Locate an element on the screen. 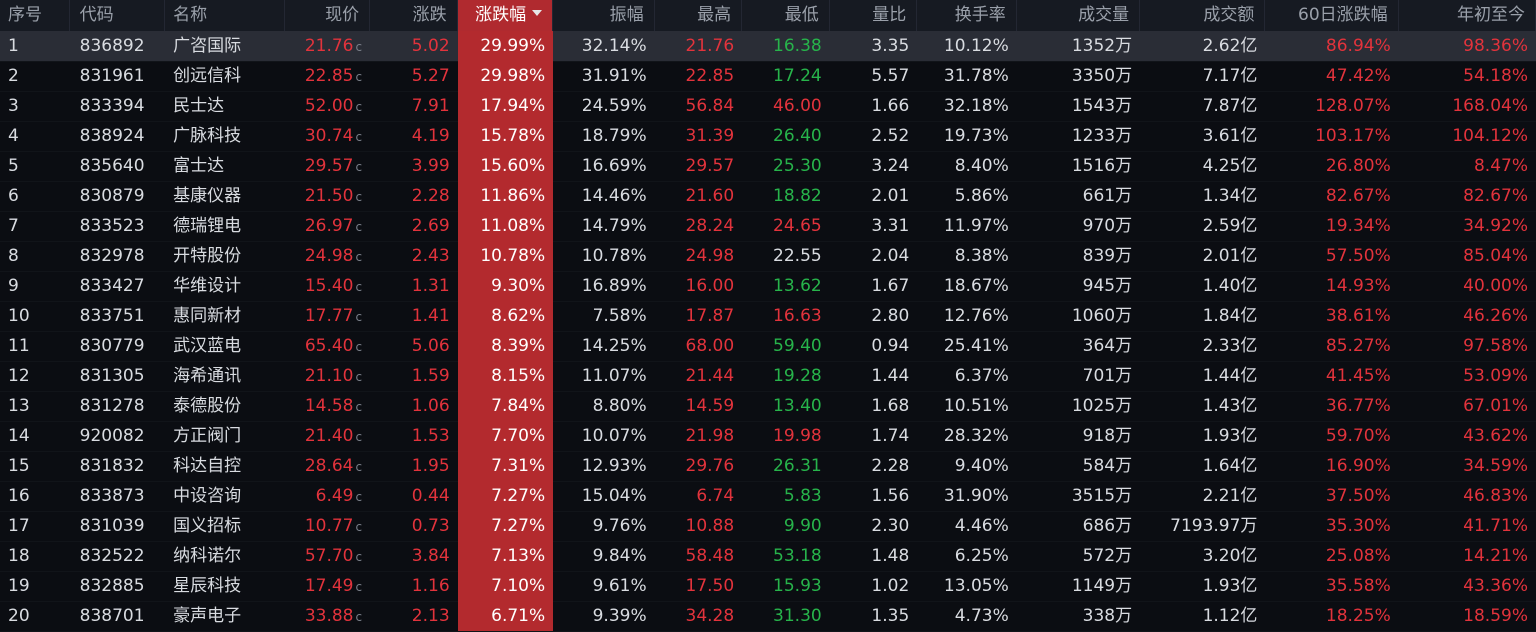 The width and height of the screenshot is (1536, 632). stock-code: 833394 is located at coordinates (112, 106).